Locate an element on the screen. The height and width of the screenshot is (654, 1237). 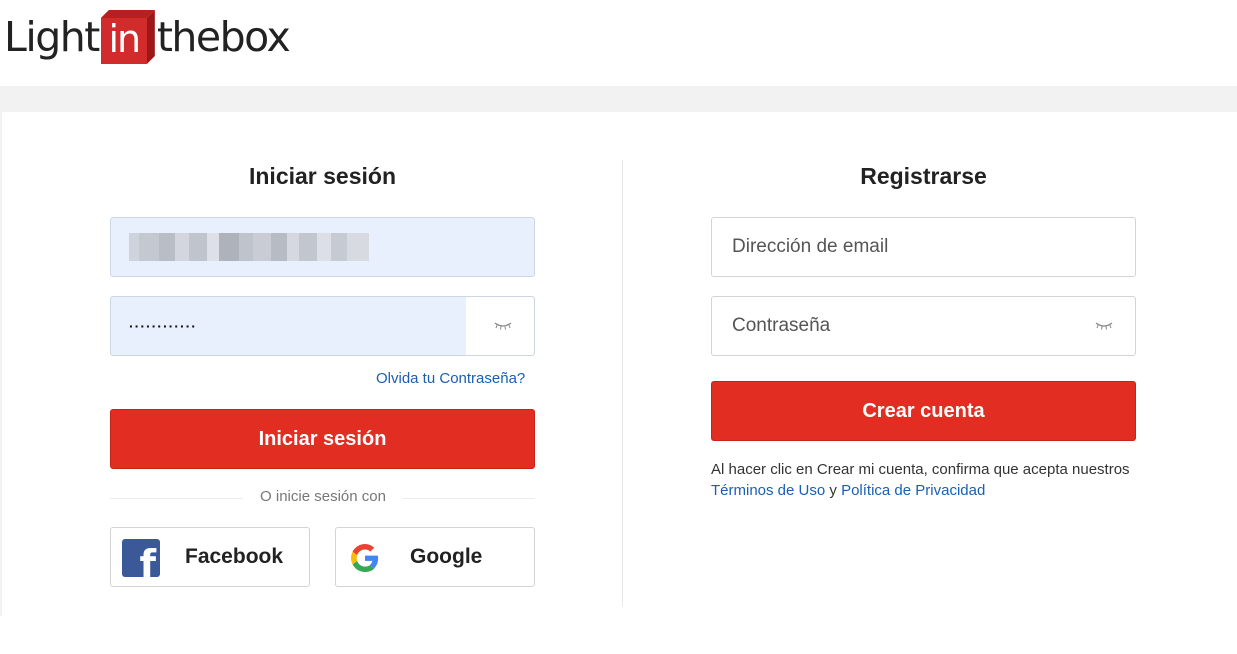
google-login-button: Google is located at coordinates (435, 557).